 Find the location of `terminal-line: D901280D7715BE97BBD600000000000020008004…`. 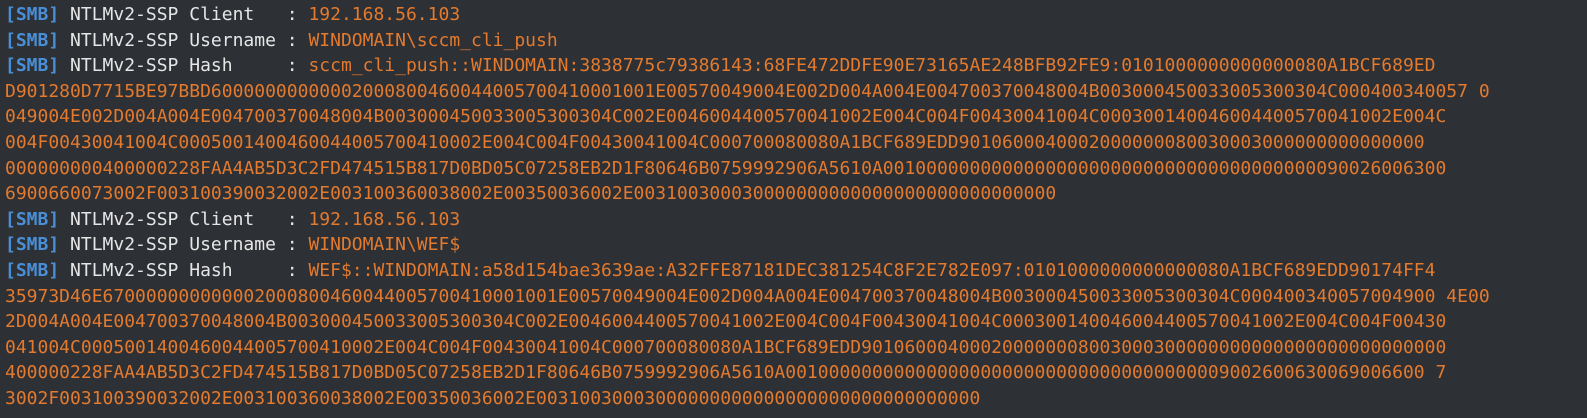

terminal-line: D901280D7715BE97BBD600000000000020008004… is located at coordinates (796, 92).